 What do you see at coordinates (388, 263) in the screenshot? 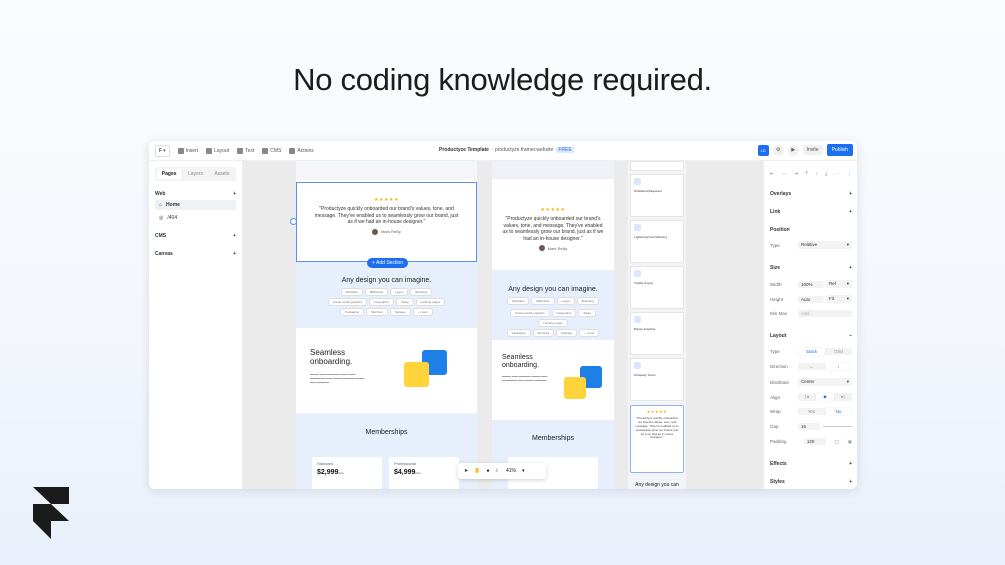
I see `add-section-button: + Add Section` at bounding box center [388, 263].